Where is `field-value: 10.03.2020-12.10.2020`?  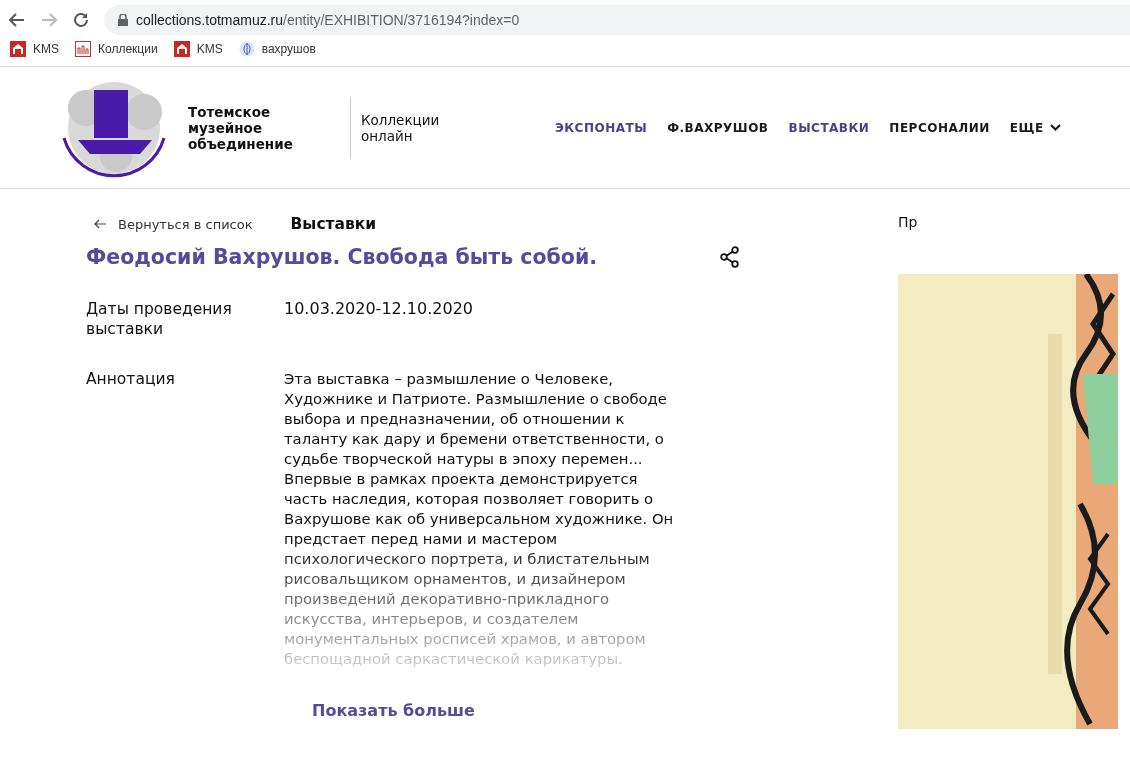
field-value: 10.03.2020-12.10.2020 is located at coordinates (378, 309).